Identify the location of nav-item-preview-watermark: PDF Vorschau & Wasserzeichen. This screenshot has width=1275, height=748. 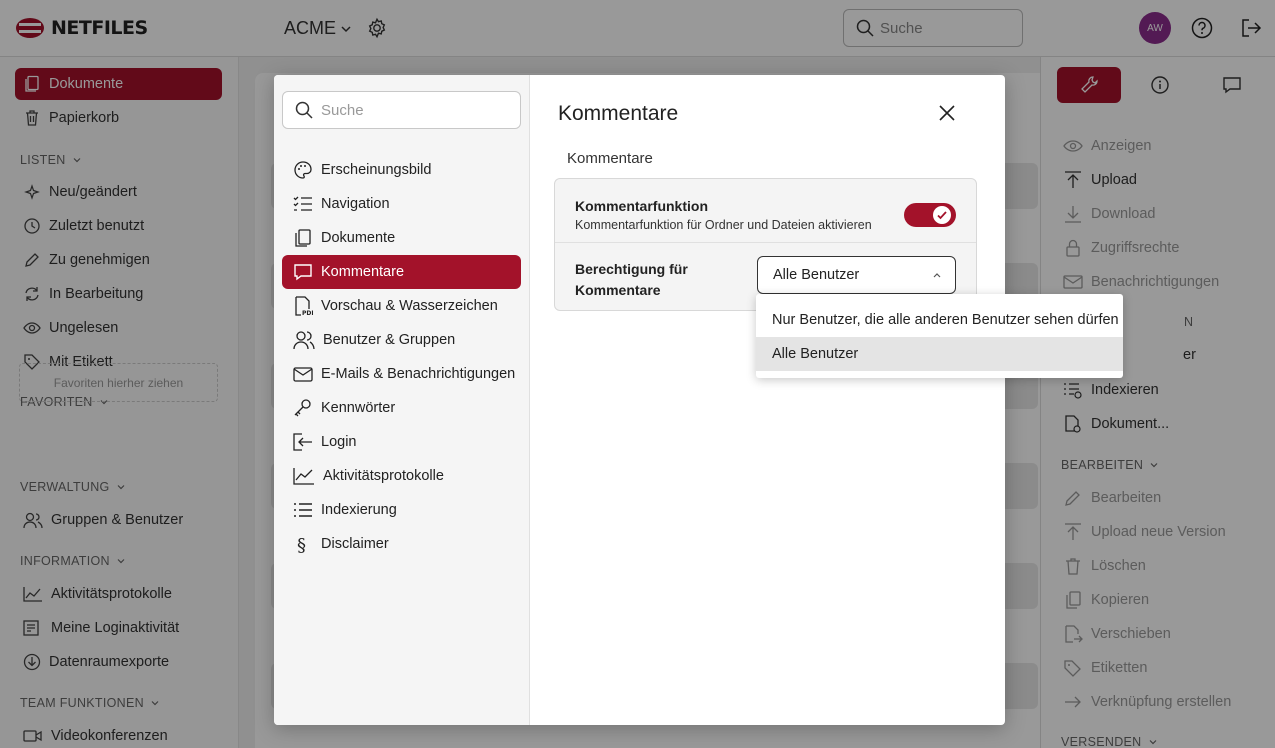
(401, 306).